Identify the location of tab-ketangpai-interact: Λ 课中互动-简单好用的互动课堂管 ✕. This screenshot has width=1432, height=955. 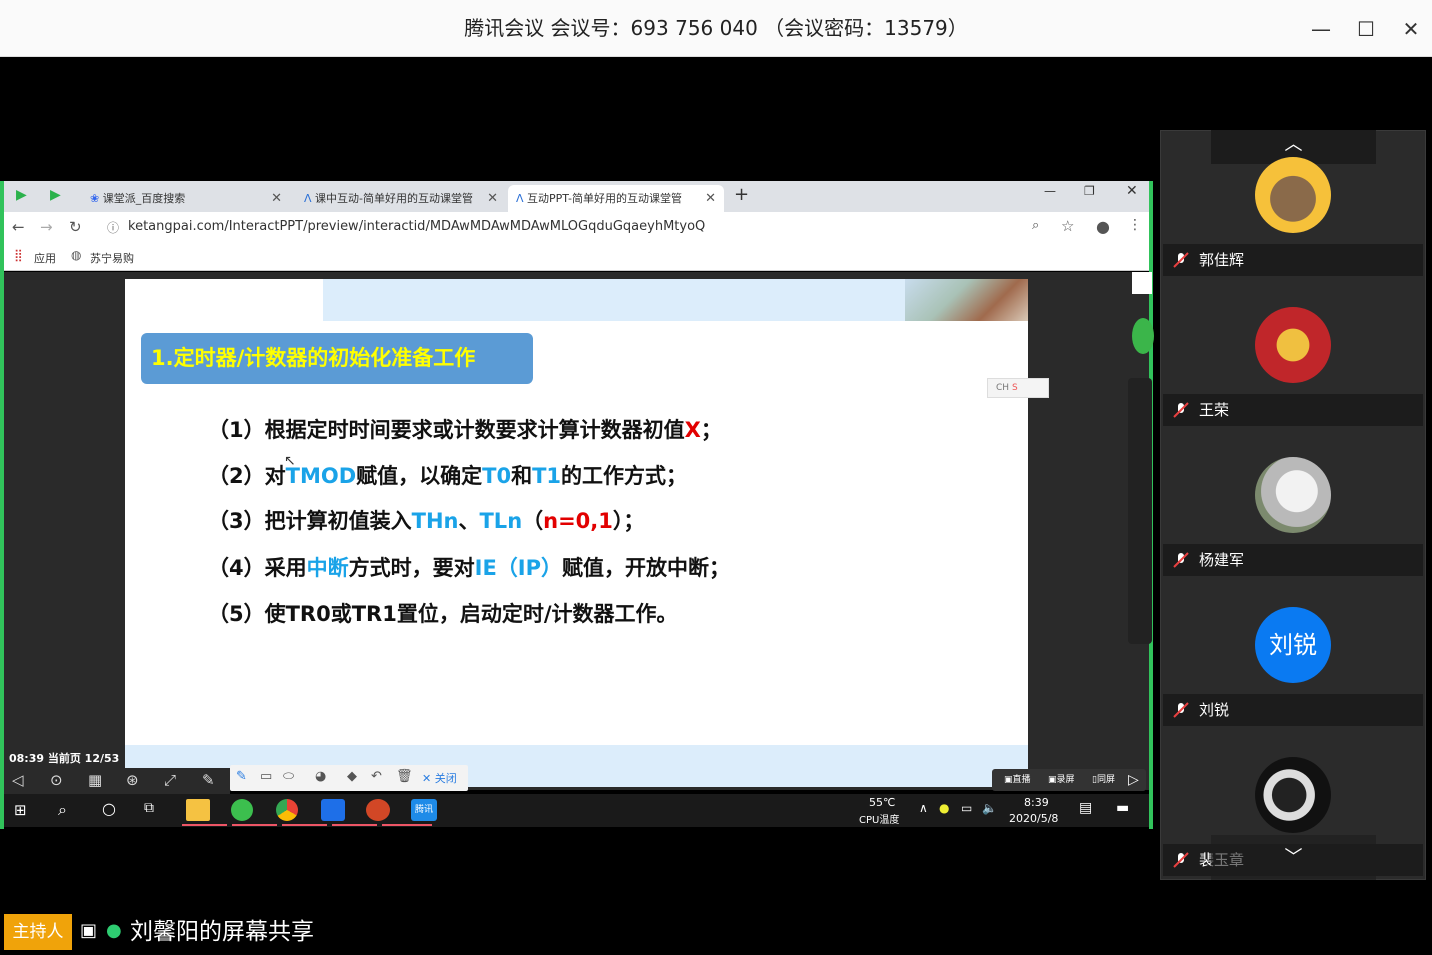
(401, 198).